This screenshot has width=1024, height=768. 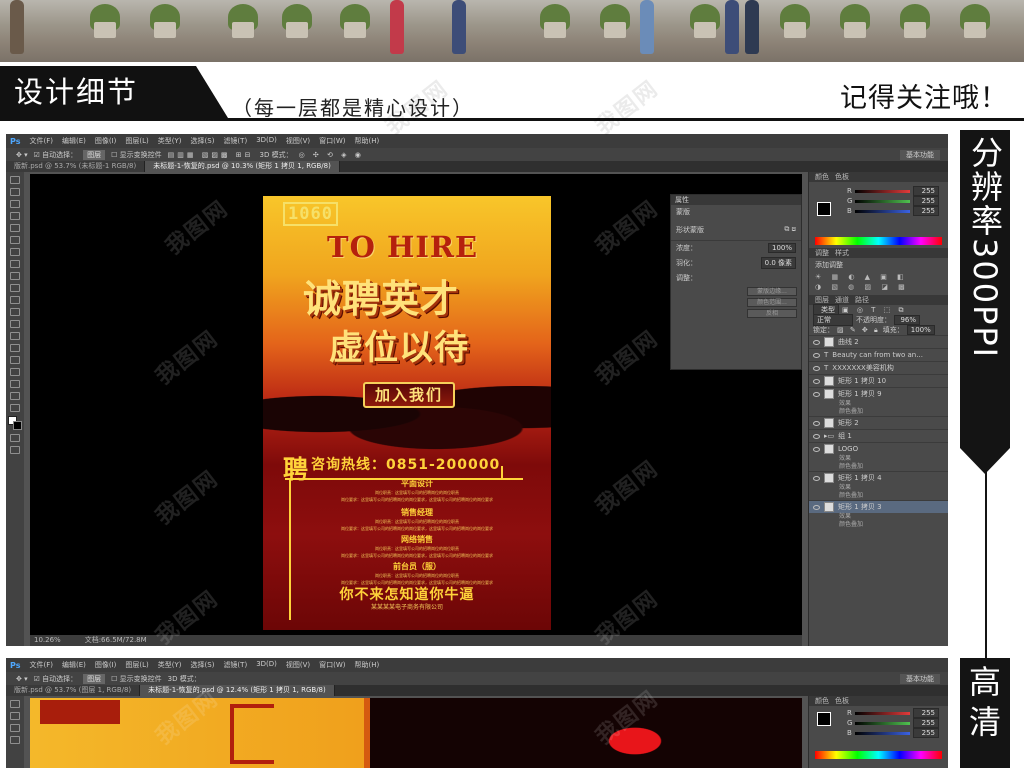 What do you see at coordinates (878, 241) in the screenshot?
I see `color-spectrum` at bounding box center [878, 241].